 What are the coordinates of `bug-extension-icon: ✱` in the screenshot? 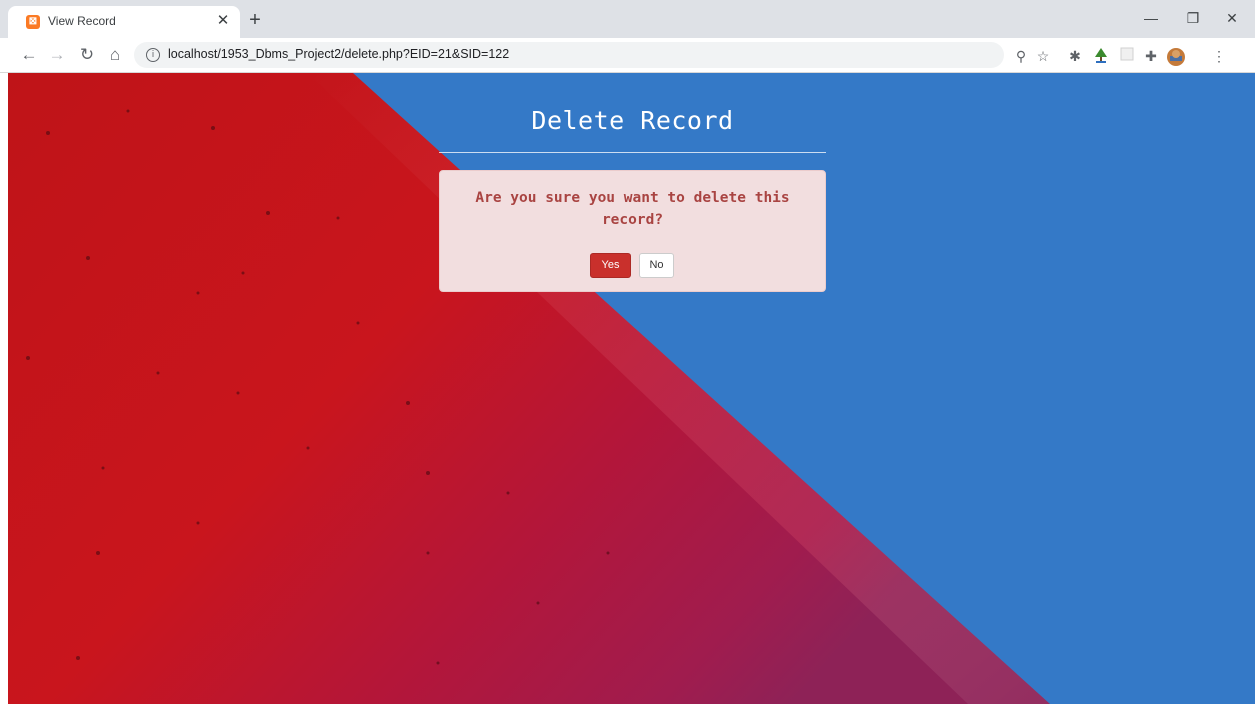 It's located at (1075, 56).